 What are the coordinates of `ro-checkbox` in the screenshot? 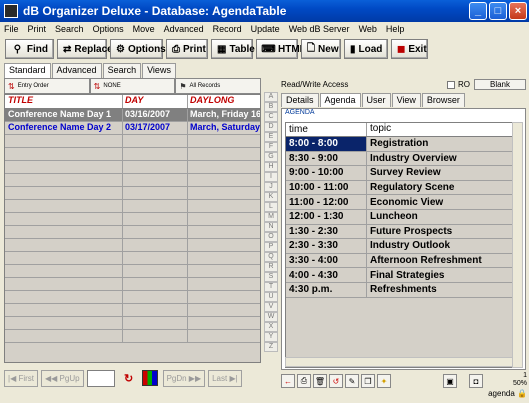 It's located at (451, 84).